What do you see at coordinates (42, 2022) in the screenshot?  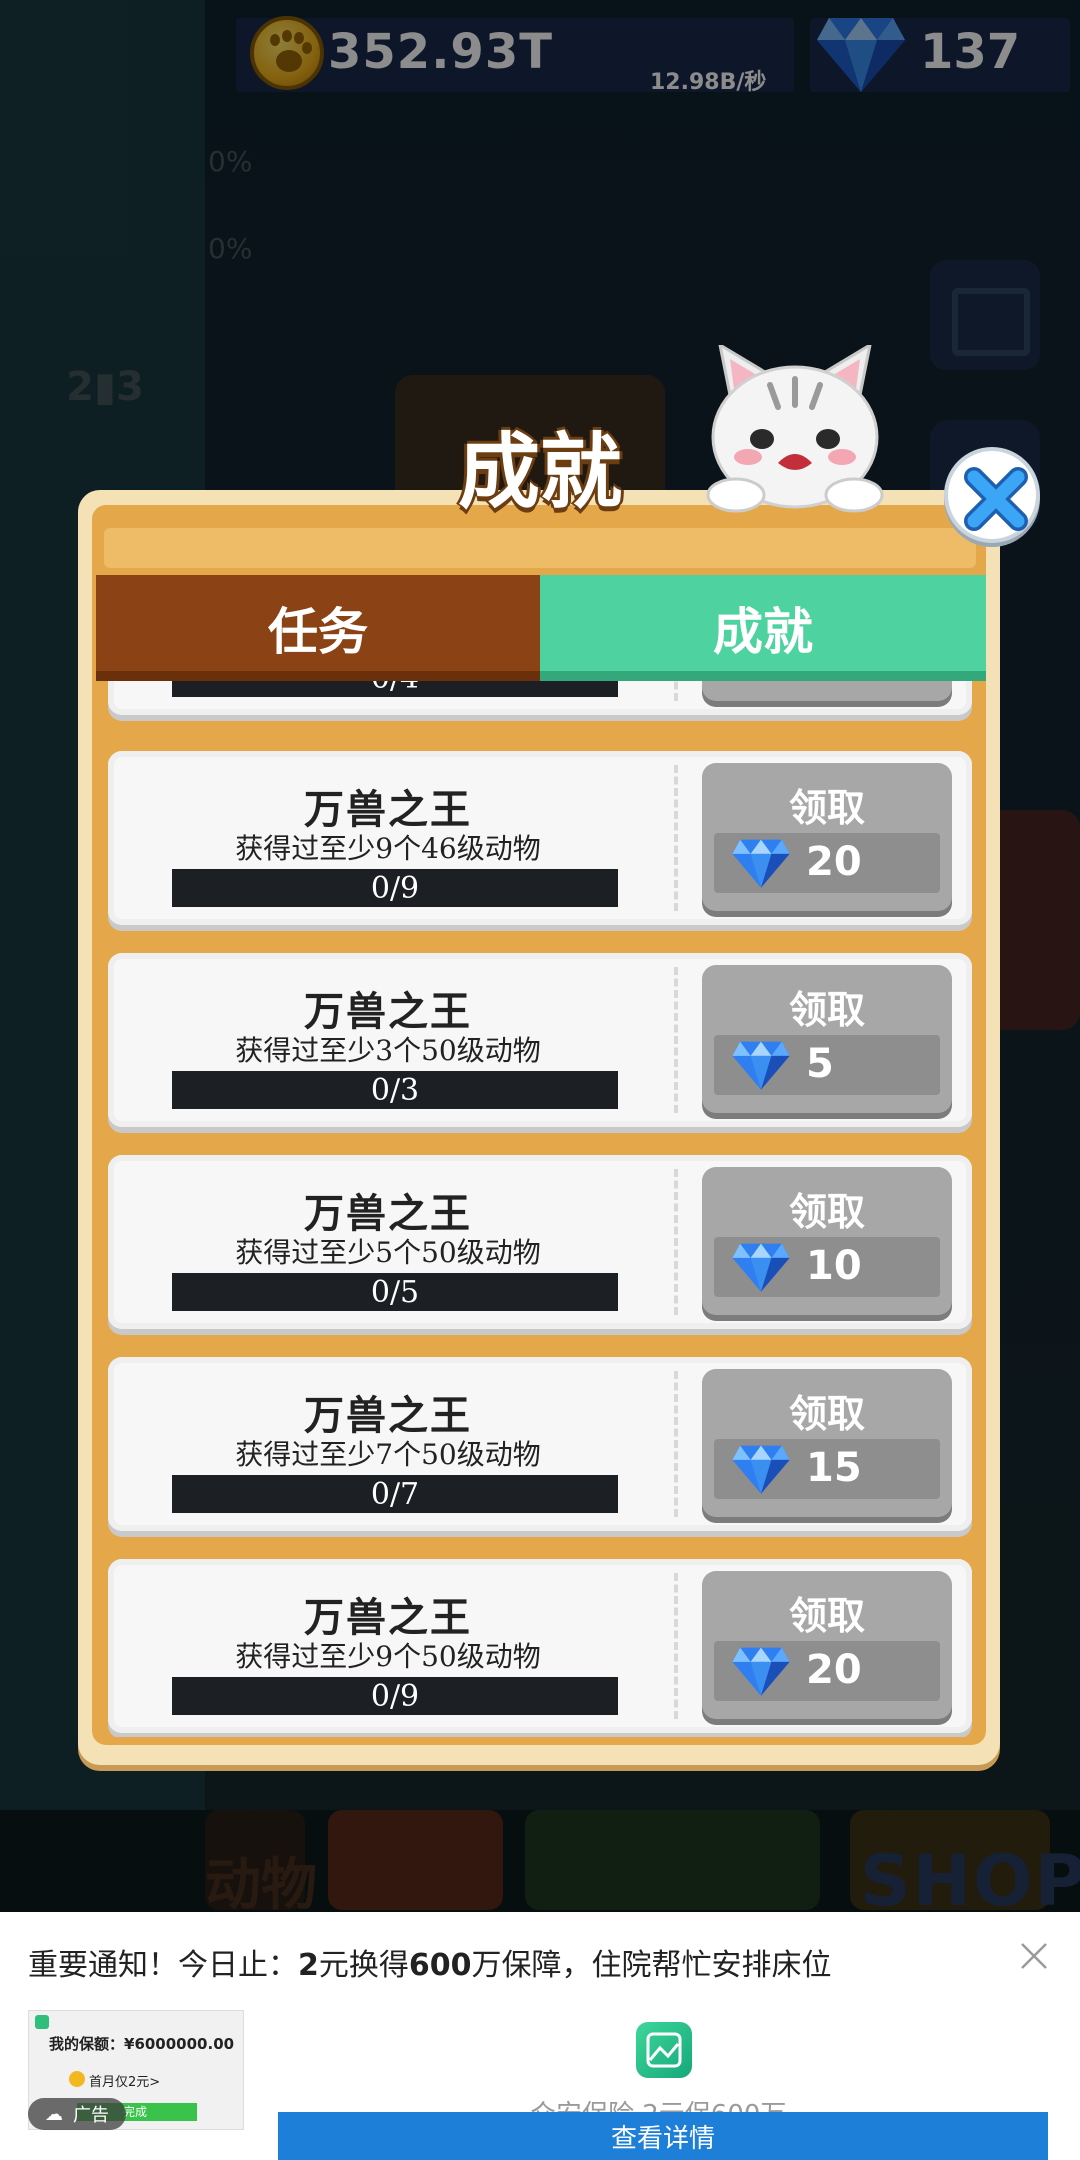 I see `app-logo-icon` at bounding box center [42, 2022].